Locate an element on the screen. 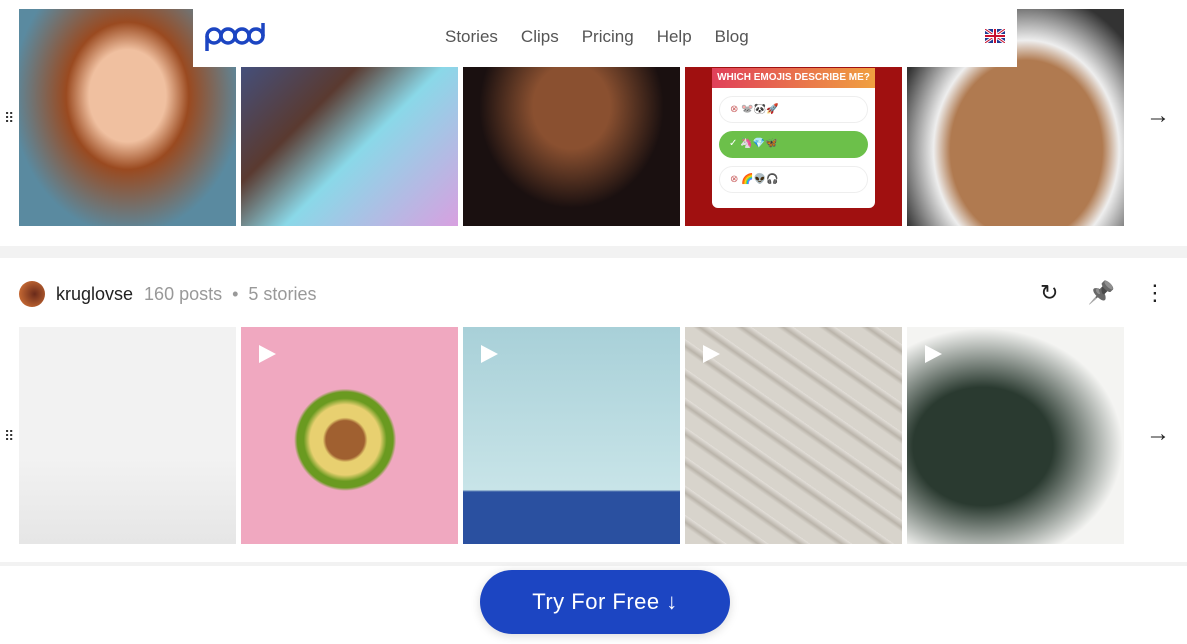 This screenshot has height=644, width=1187. nav-stories: Stories is located at coordinates (471, 37).